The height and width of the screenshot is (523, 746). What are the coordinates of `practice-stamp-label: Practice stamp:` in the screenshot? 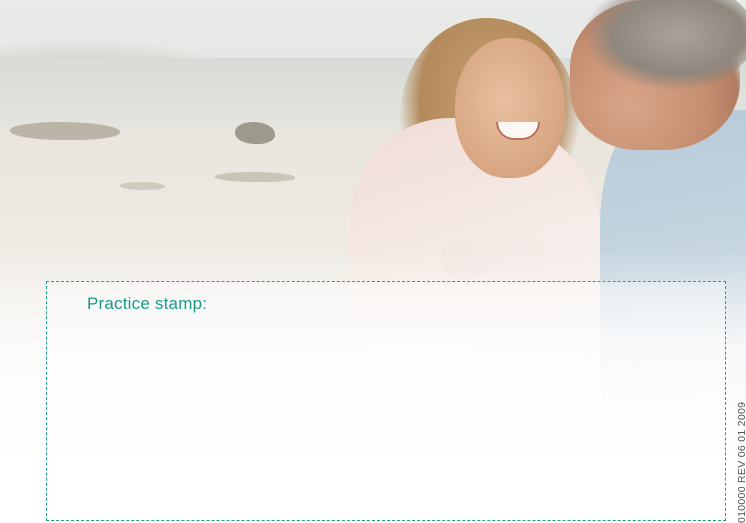 It's located at (147, 303).